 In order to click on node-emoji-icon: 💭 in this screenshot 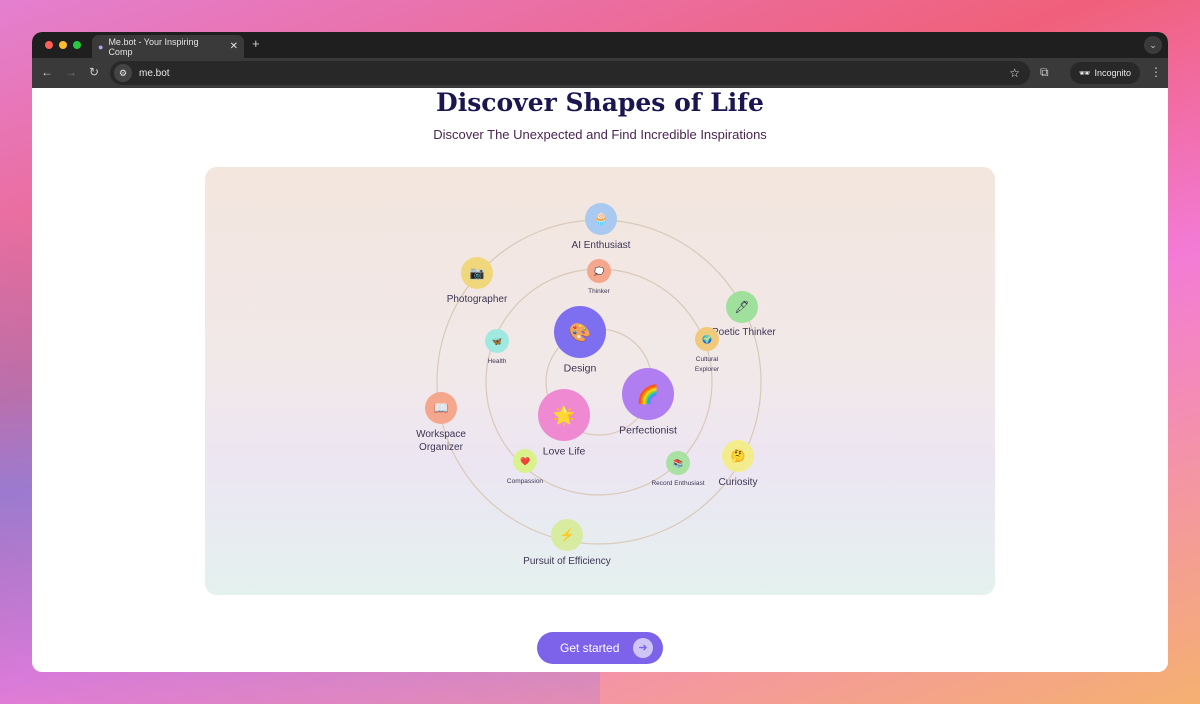, I will do `click(599, 271)`.